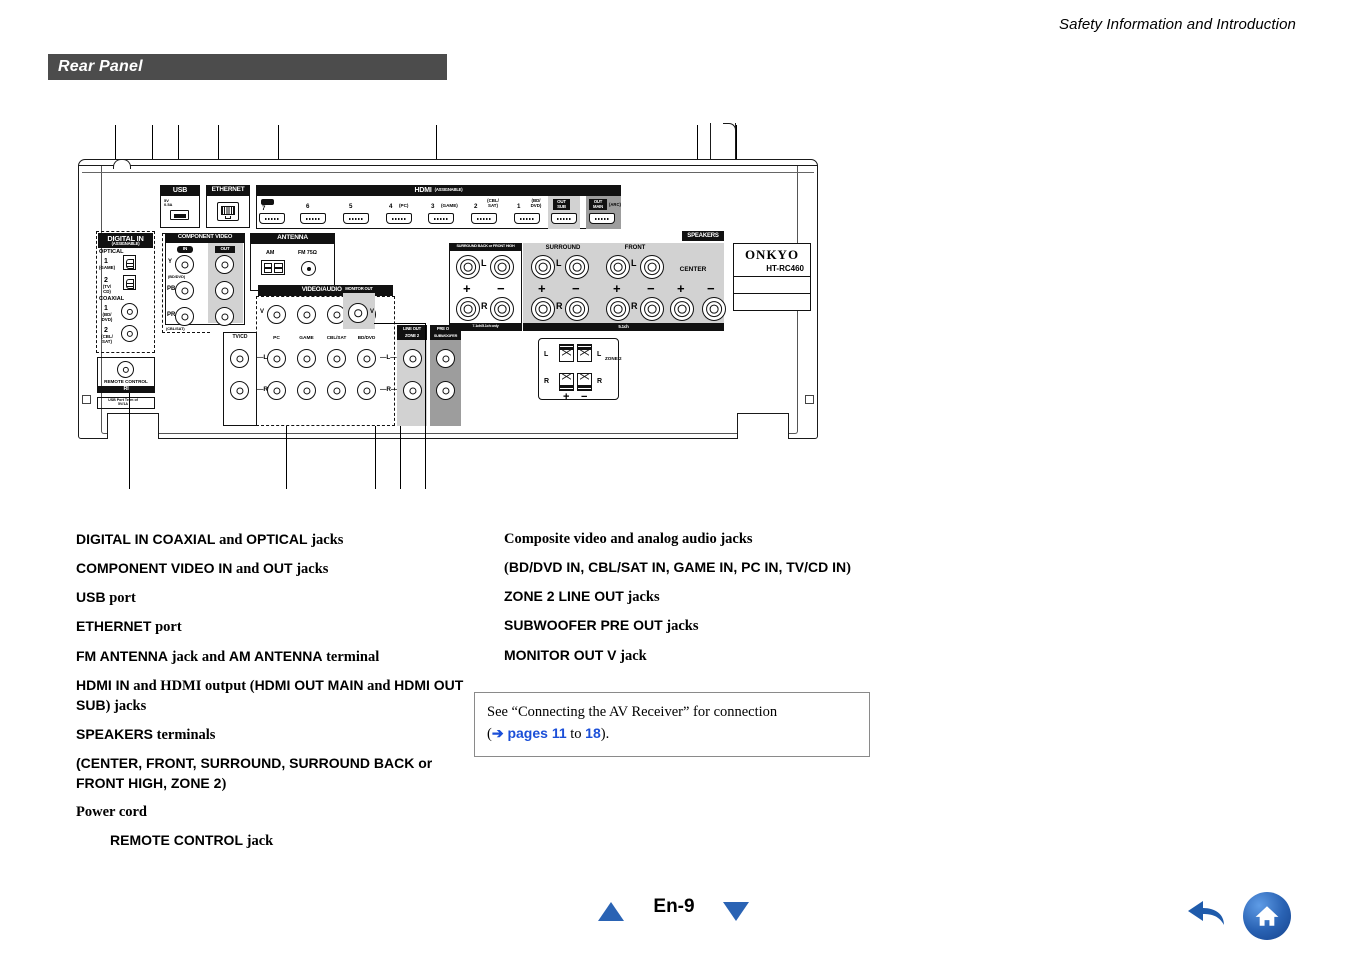 This screenshot has height=954, width=1348. What do you see at coordinates (566, 355) in the screenshot?
I see `zone2-clip-l-plus` at bounding box center [566, 355].